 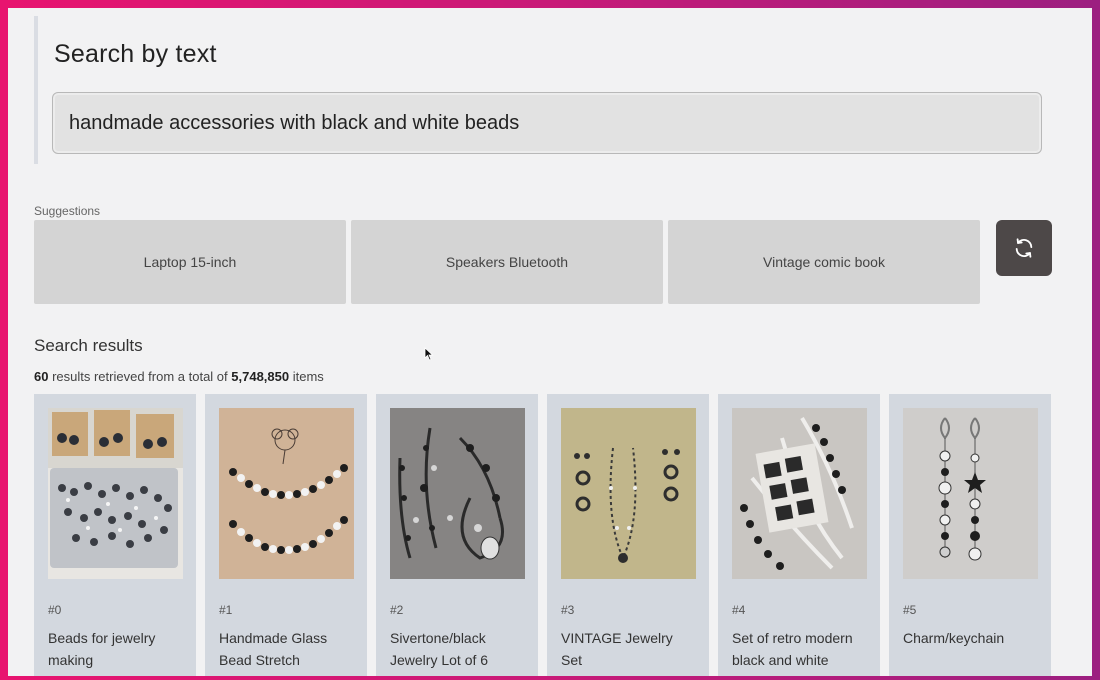 What do you see at coordinates (617, 649) in the screenshot?
I see `result-title: VINTAGE Jewelry Set` at bounding box center [617, 649].